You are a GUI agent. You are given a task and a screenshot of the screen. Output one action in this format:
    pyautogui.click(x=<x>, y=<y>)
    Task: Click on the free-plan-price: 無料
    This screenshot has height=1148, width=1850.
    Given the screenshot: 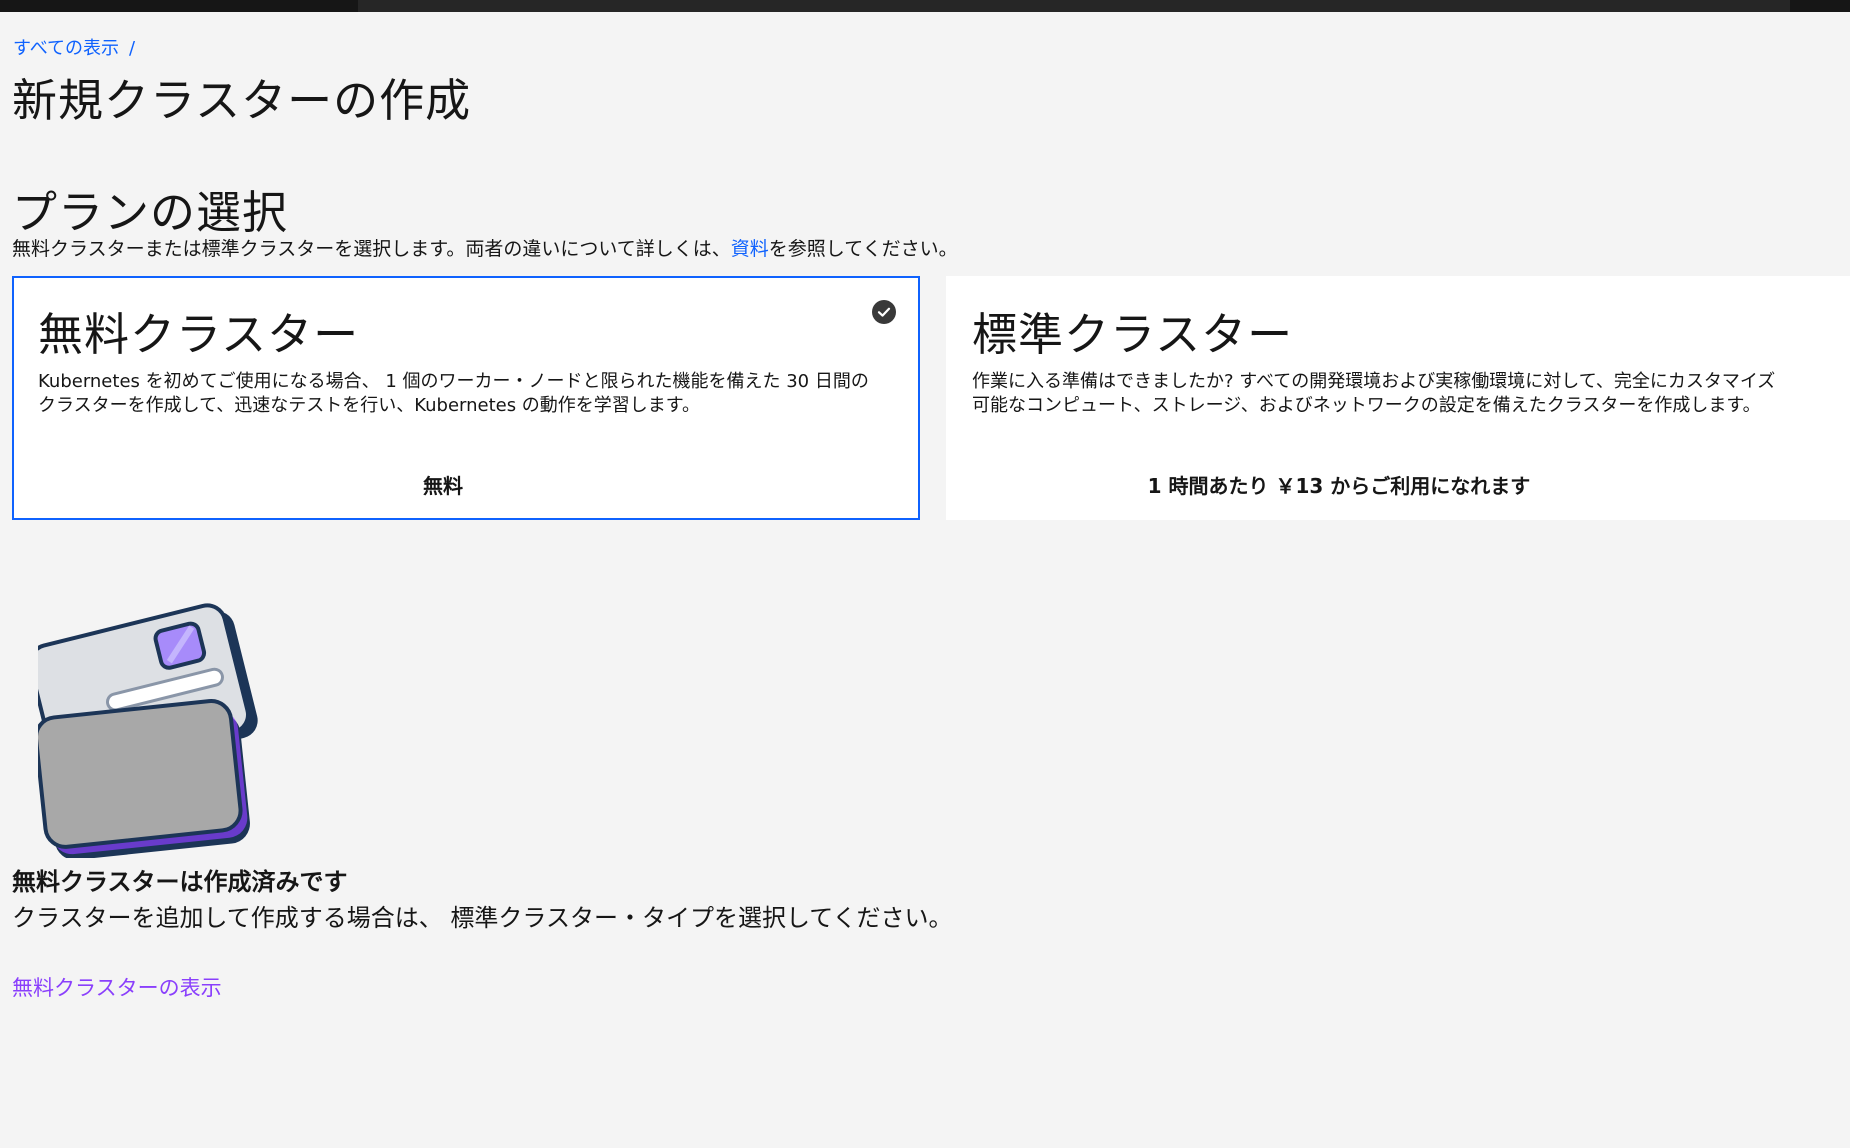 What is the action you would take?
    pyautogui.click(x=443, y=486)
    